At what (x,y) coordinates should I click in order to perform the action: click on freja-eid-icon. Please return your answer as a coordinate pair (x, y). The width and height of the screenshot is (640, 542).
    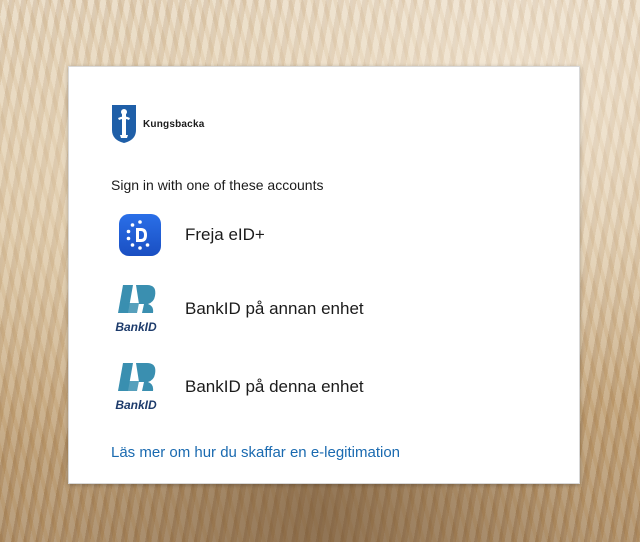
    Looking at the image, I should click on (140, 235).